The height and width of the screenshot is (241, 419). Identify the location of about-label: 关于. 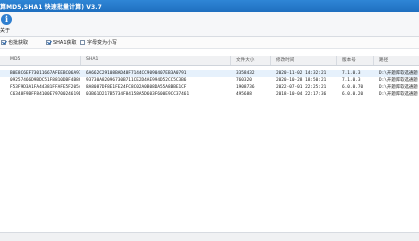
(5, 31).